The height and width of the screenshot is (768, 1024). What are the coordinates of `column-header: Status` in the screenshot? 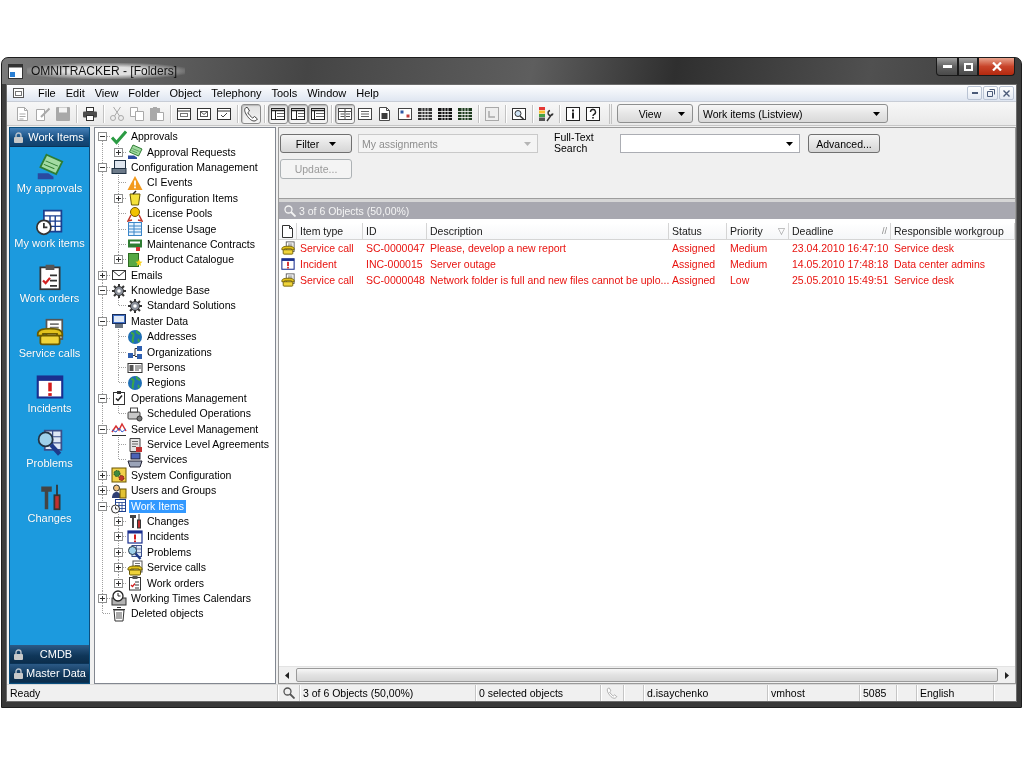 It's located at (698, 231).